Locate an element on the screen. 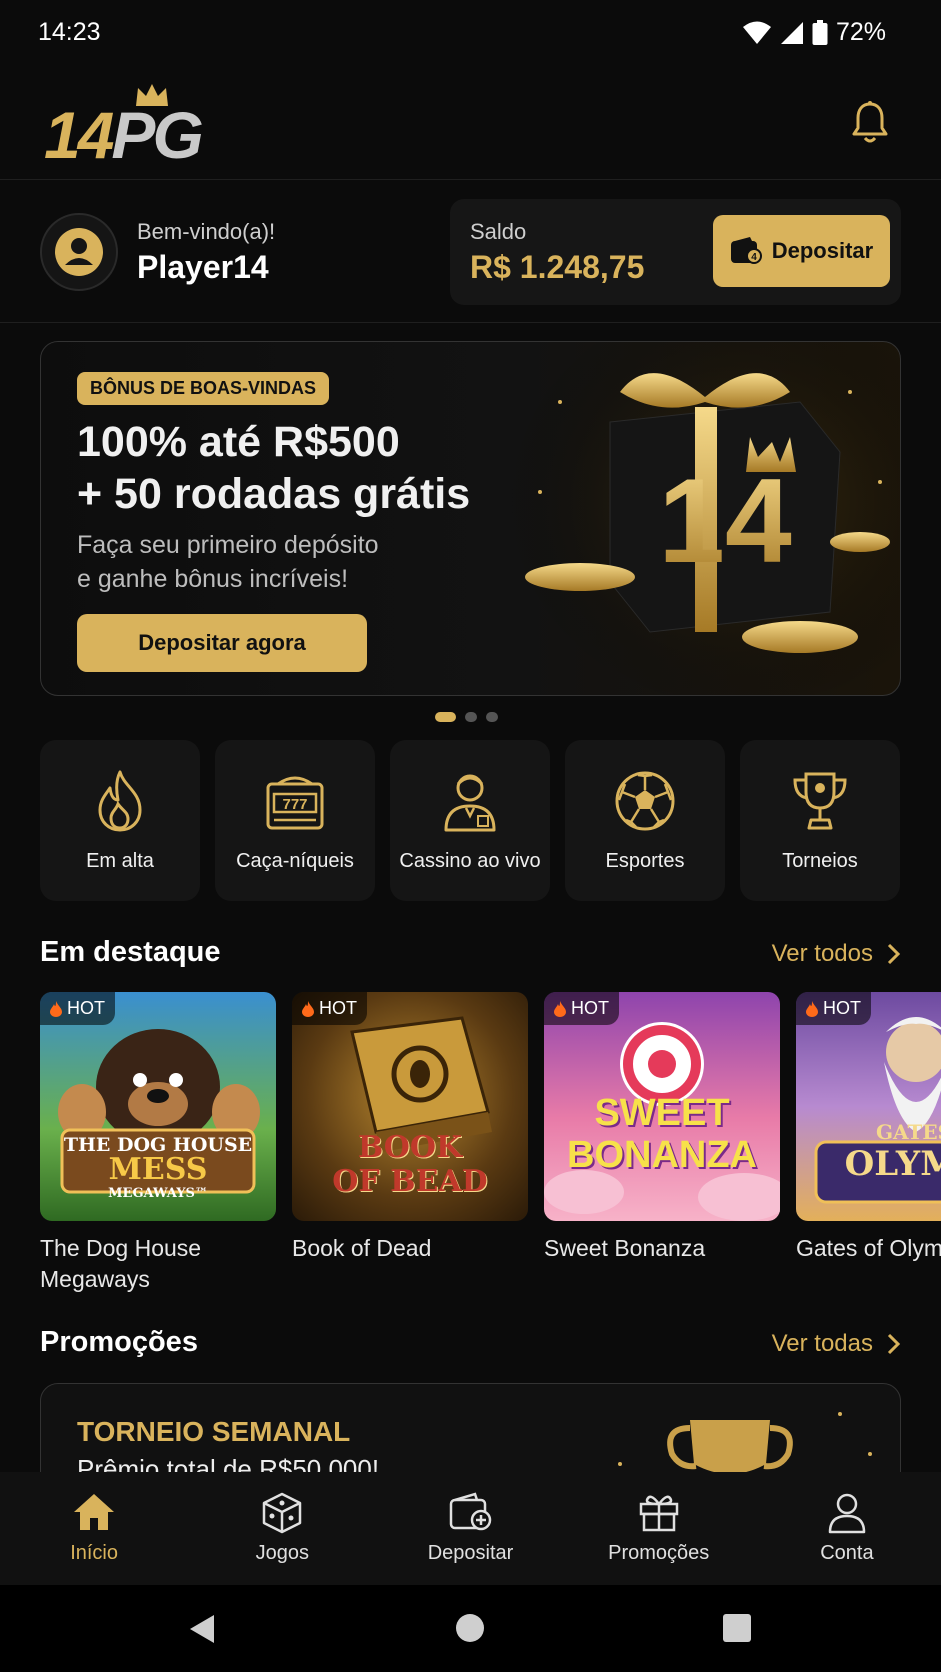 Image resolution: width=941 pixels, height=1672 pixels. status-icons: 72% is located at coordinates (814, 32).